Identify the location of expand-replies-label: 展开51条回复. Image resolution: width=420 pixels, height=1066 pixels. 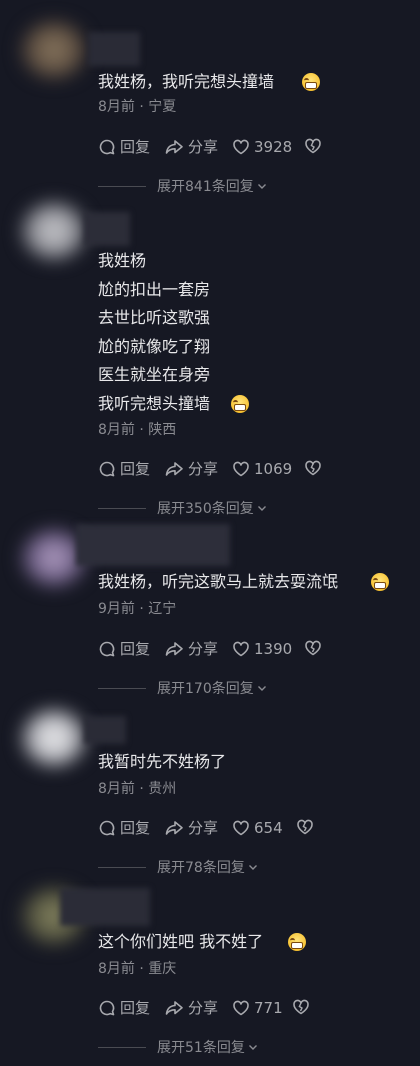
(201, 1048).